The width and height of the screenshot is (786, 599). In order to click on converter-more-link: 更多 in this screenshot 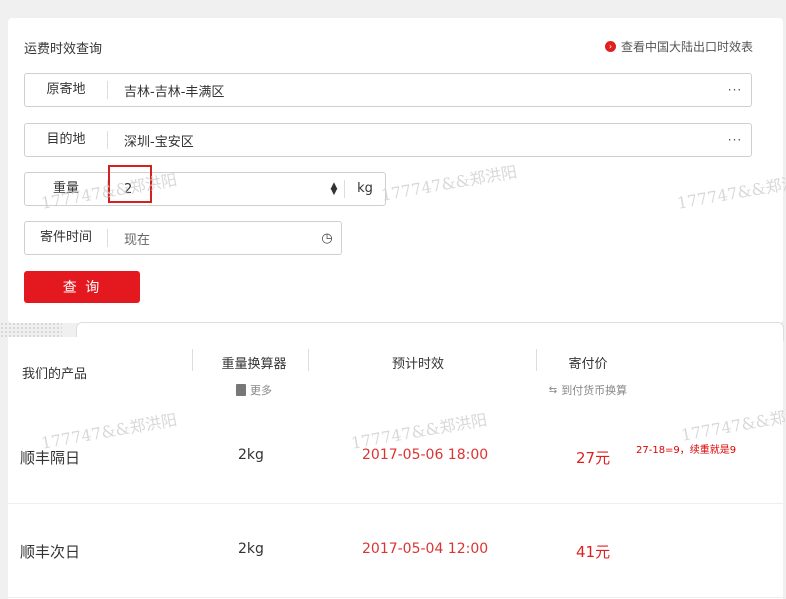, I will do `click(254, 390)`.